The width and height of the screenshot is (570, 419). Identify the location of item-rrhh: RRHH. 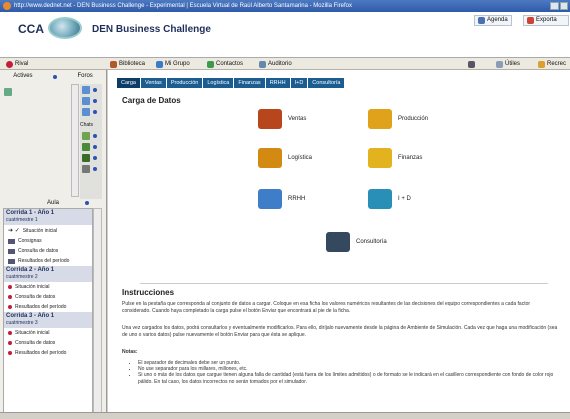
(281, 199).